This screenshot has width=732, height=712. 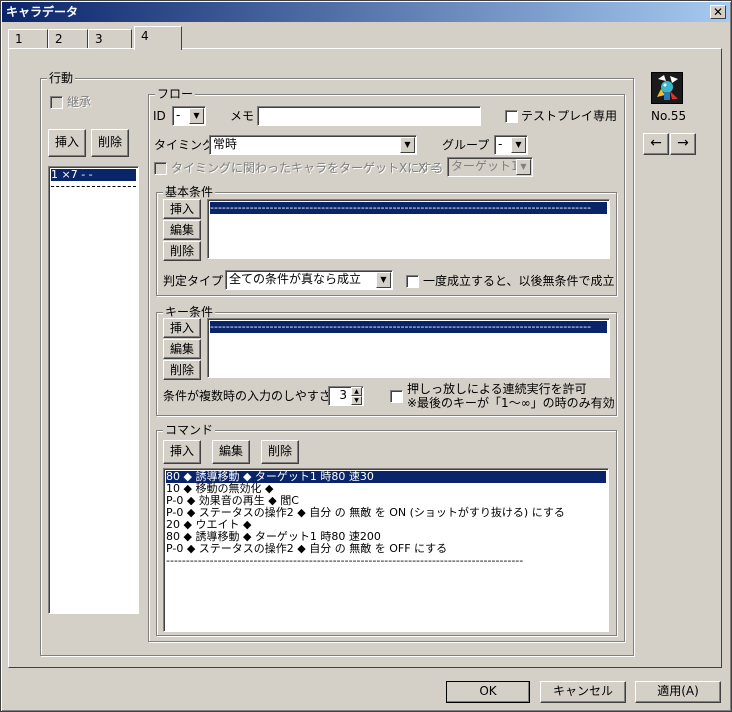 What do you see at coordinates (511, 403) in the screenshot?
I see `hold-note: ※最後のキーが「1～∞」の時のみ有効` at bounding box center [511, 403].